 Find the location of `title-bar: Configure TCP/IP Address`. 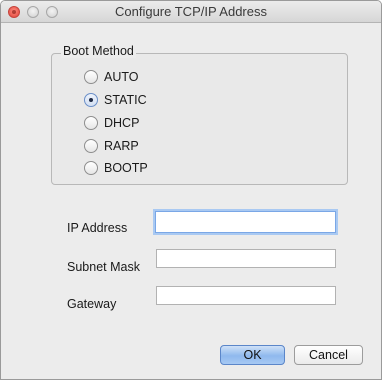

title-bar: Configure TCP/IP Address is located at coordinates (191, 12).